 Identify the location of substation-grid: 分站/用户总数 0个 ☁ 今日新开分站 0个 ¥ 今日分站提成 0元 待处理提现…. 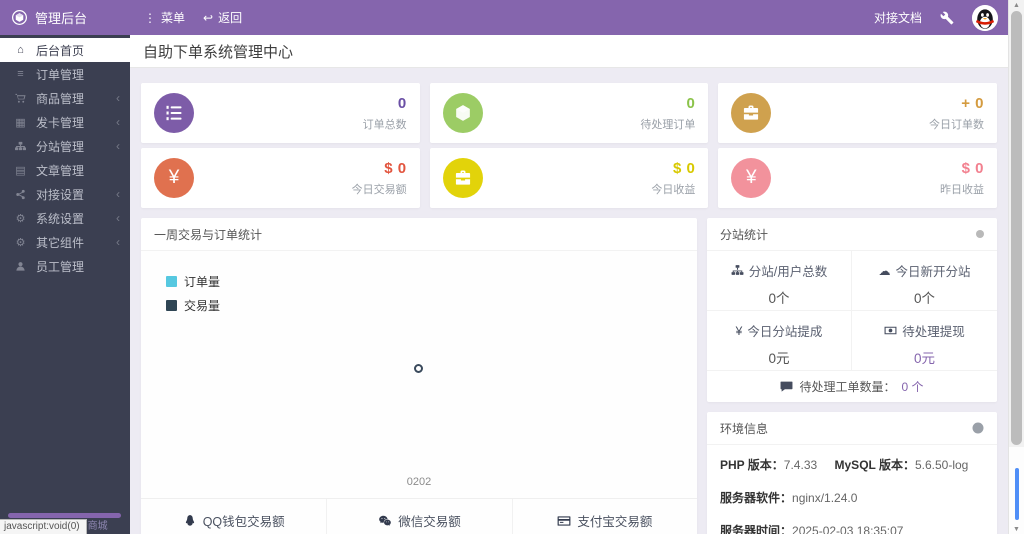
(852, 311).